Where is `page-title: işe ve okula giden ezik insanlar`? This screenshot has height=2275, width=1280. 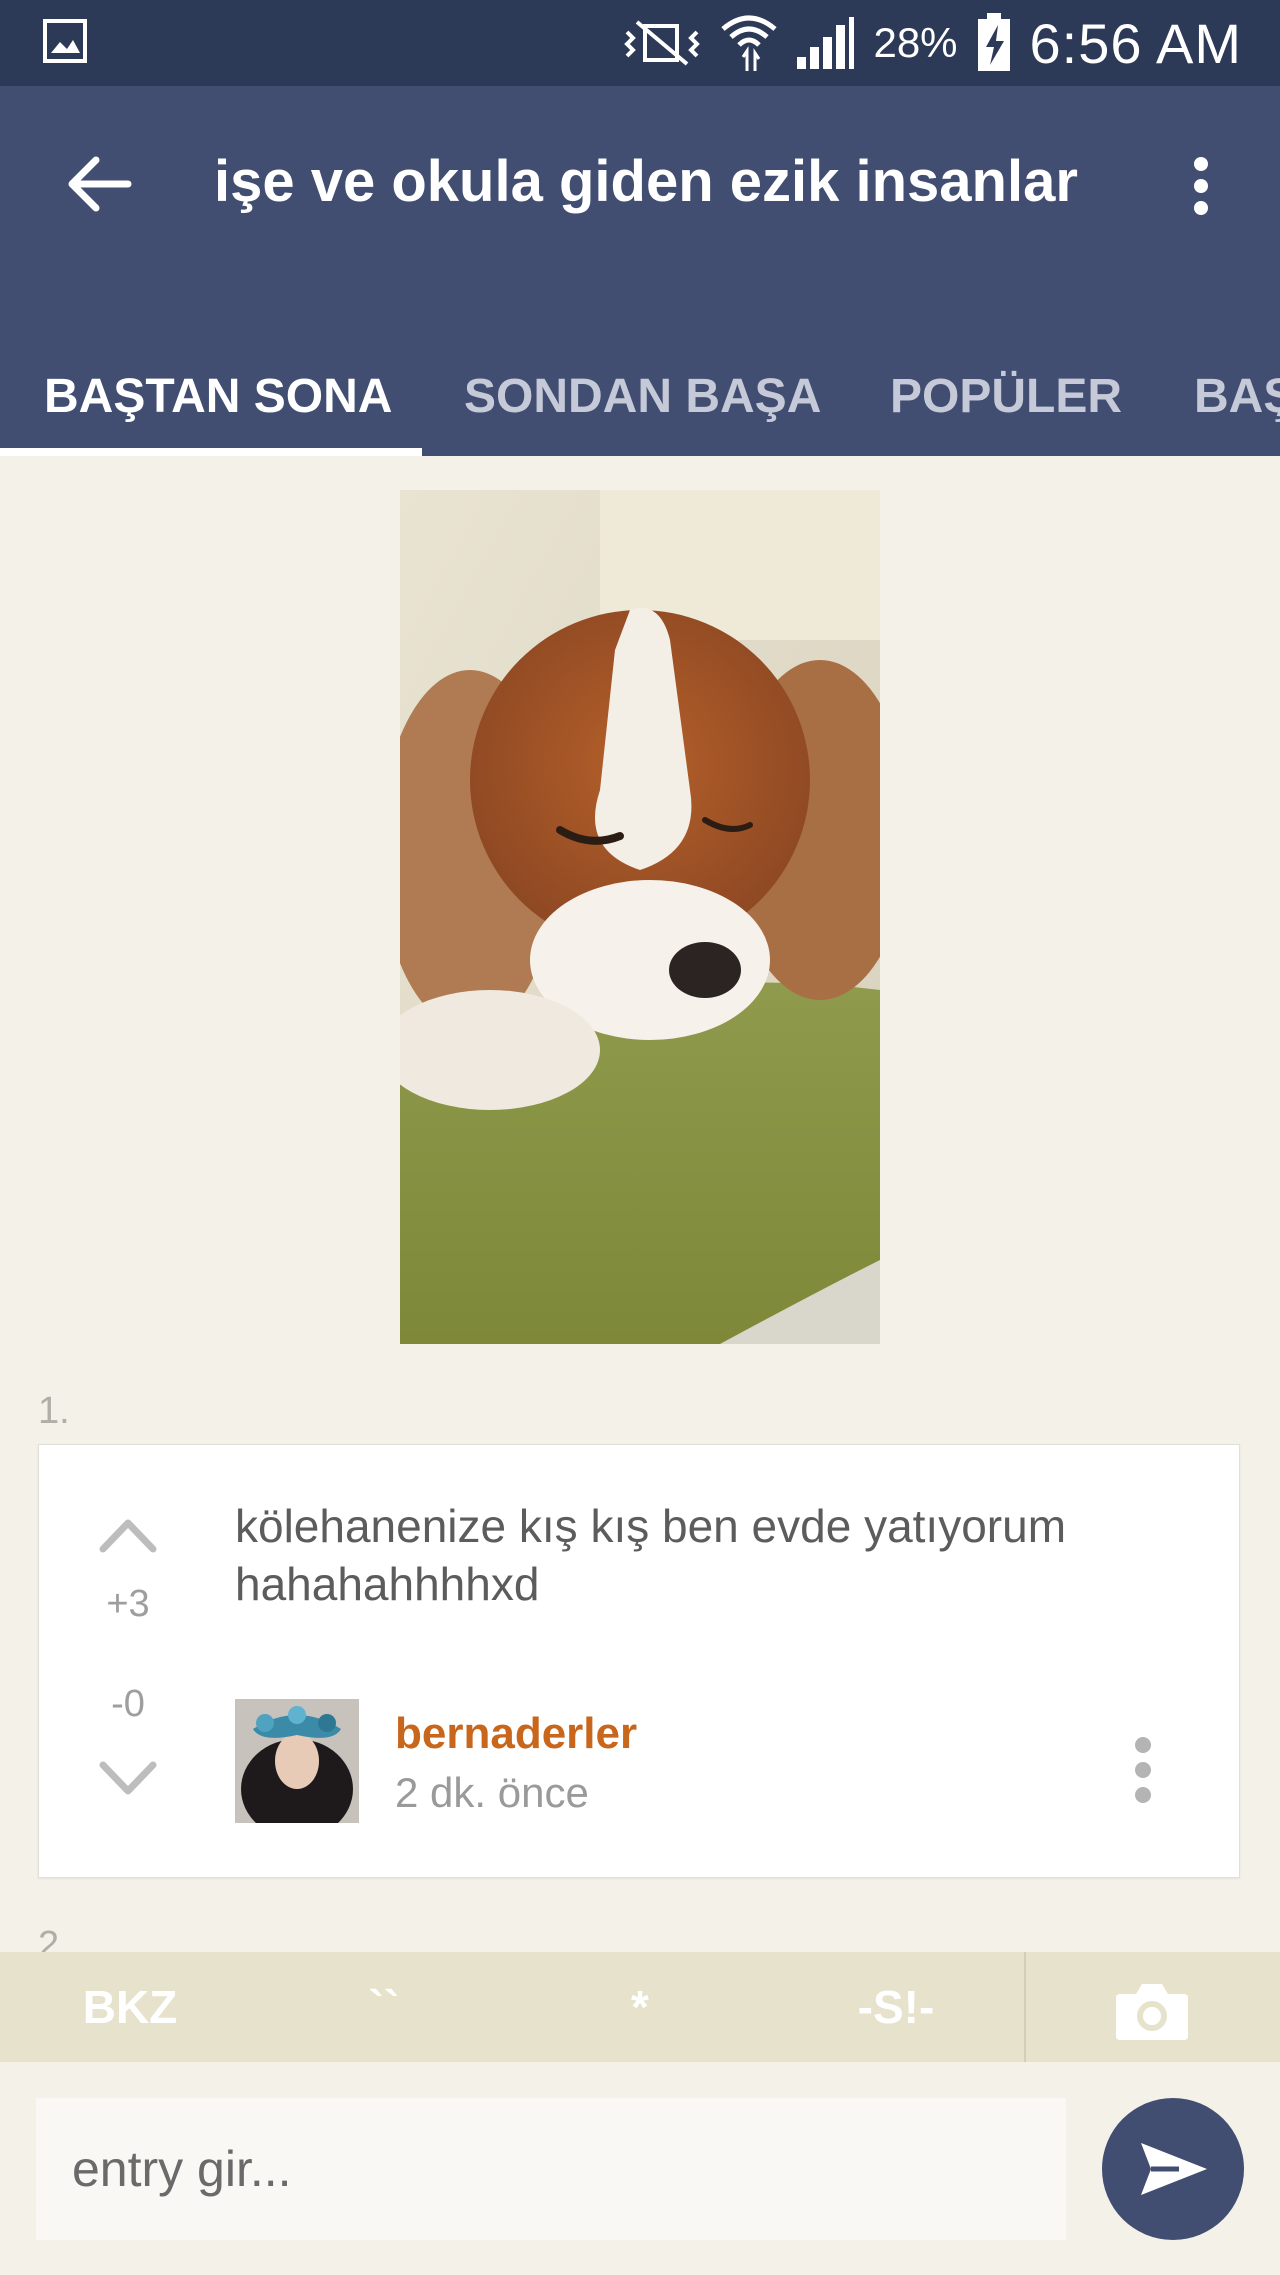 page-title: işe ve okula giden ezik insanlar is located at coordinates (646, 181).